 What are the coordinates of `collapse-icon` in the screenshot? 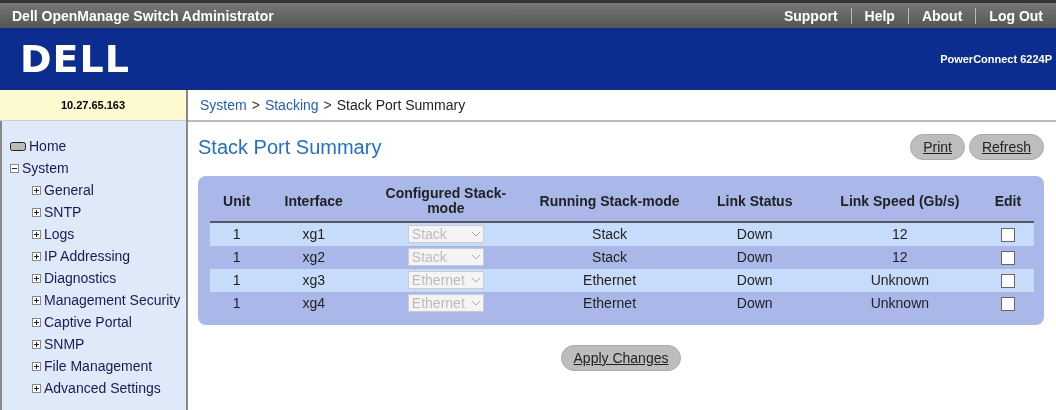 It's located at (14, 168).